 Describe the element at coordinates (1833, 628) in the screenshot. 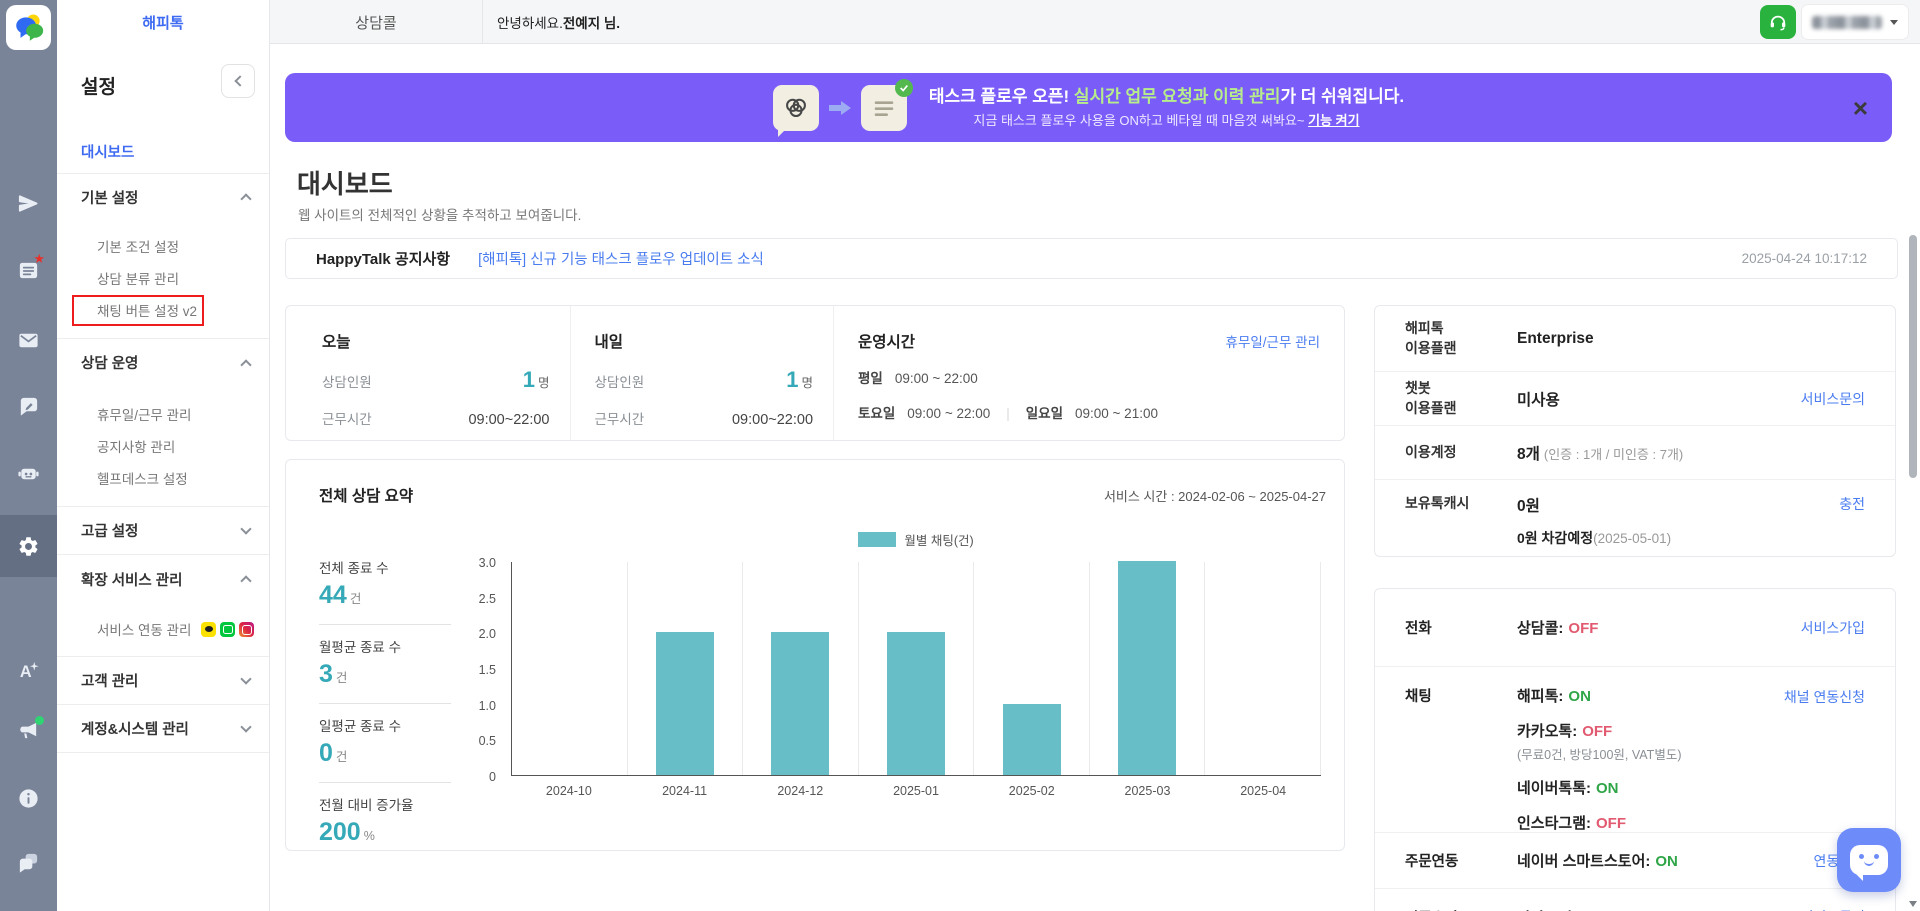

I see `service-signup-link: 서비스가입` at that location.